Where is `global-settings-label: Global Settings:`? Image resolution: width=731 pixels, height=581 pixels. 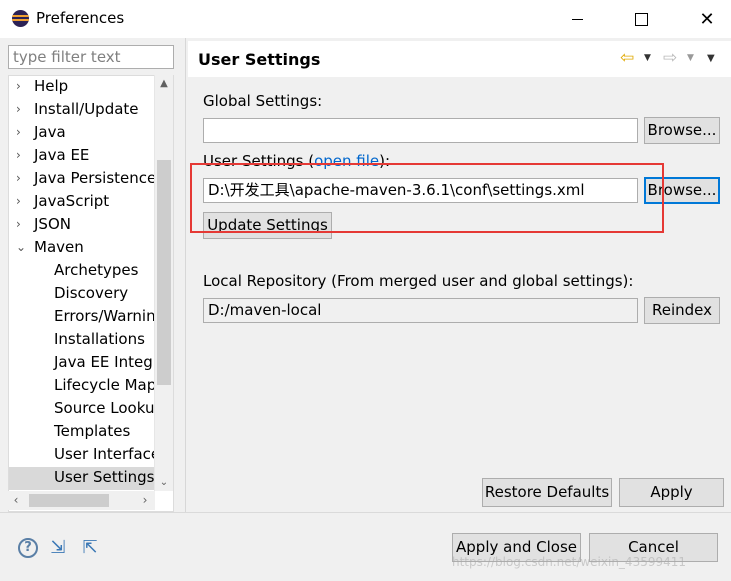 global-settings-label: Global Settings: is located at coordinates (263, 101).